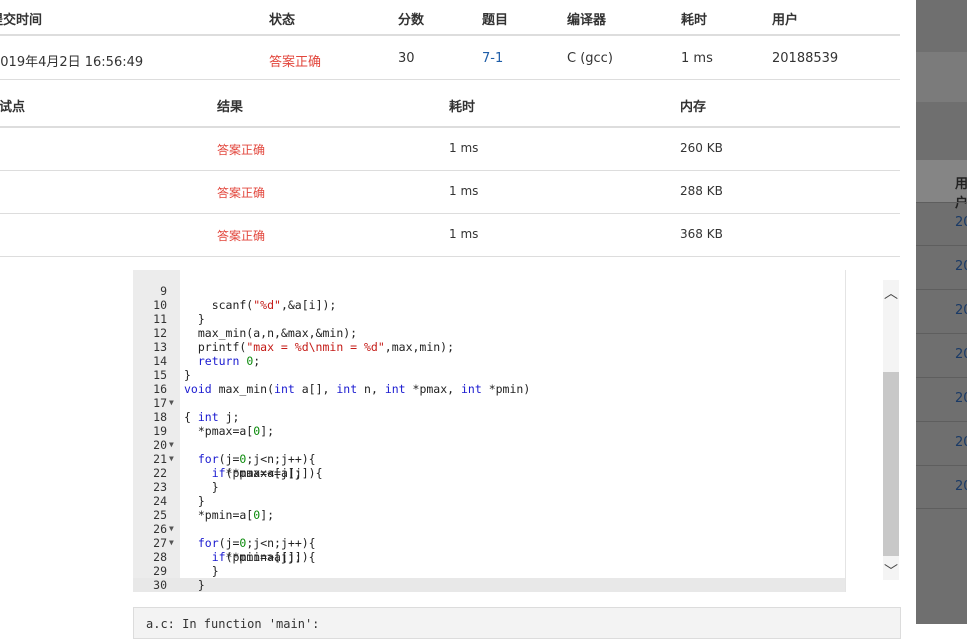 Image resolution: width=967 pixels, height=639 pixels. I want to click on code-line: 30 }, so click(160, 585).